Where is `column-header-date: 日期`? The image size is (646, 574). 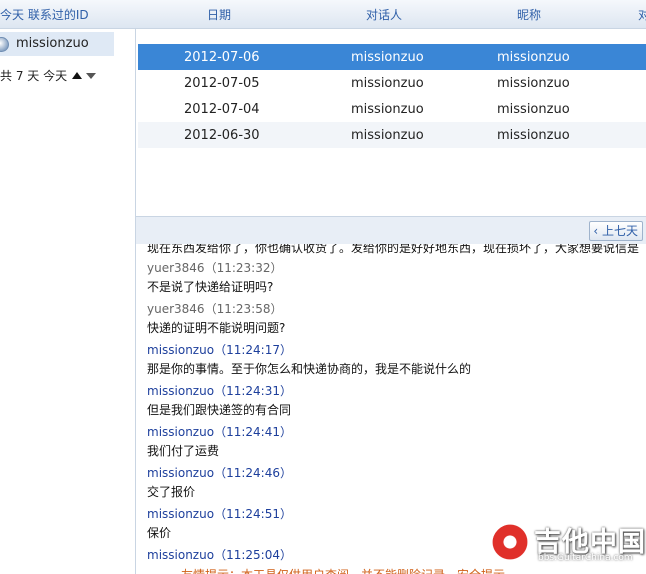 column-header-date: 日期 is located at coordinates (219, 14).